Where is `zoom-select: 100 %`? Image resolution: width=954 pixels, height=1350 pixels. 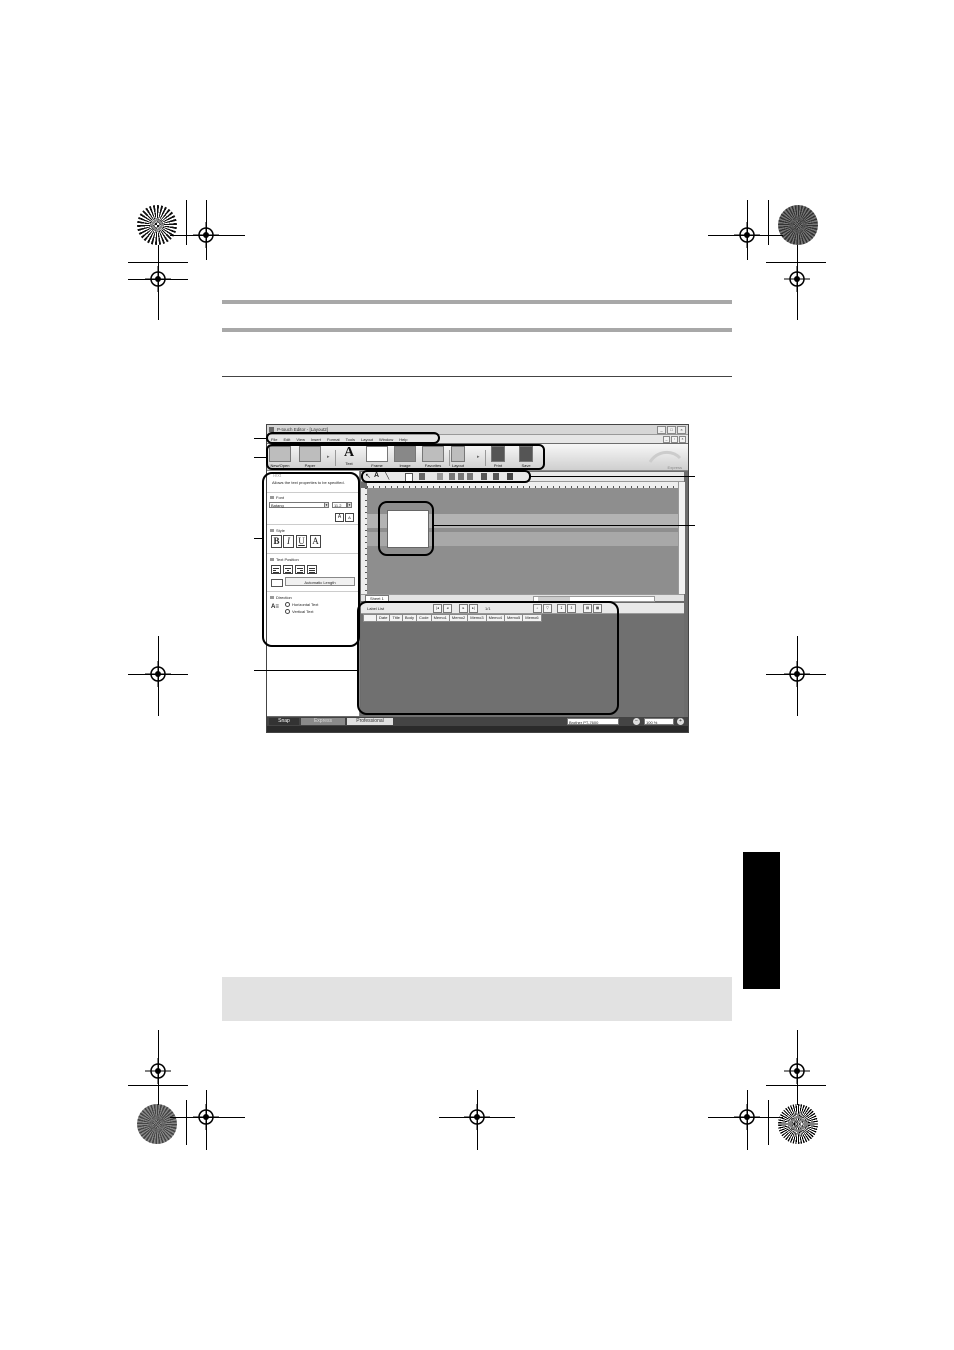
zoom-select: 100 % is located at coordinates (659, 721).